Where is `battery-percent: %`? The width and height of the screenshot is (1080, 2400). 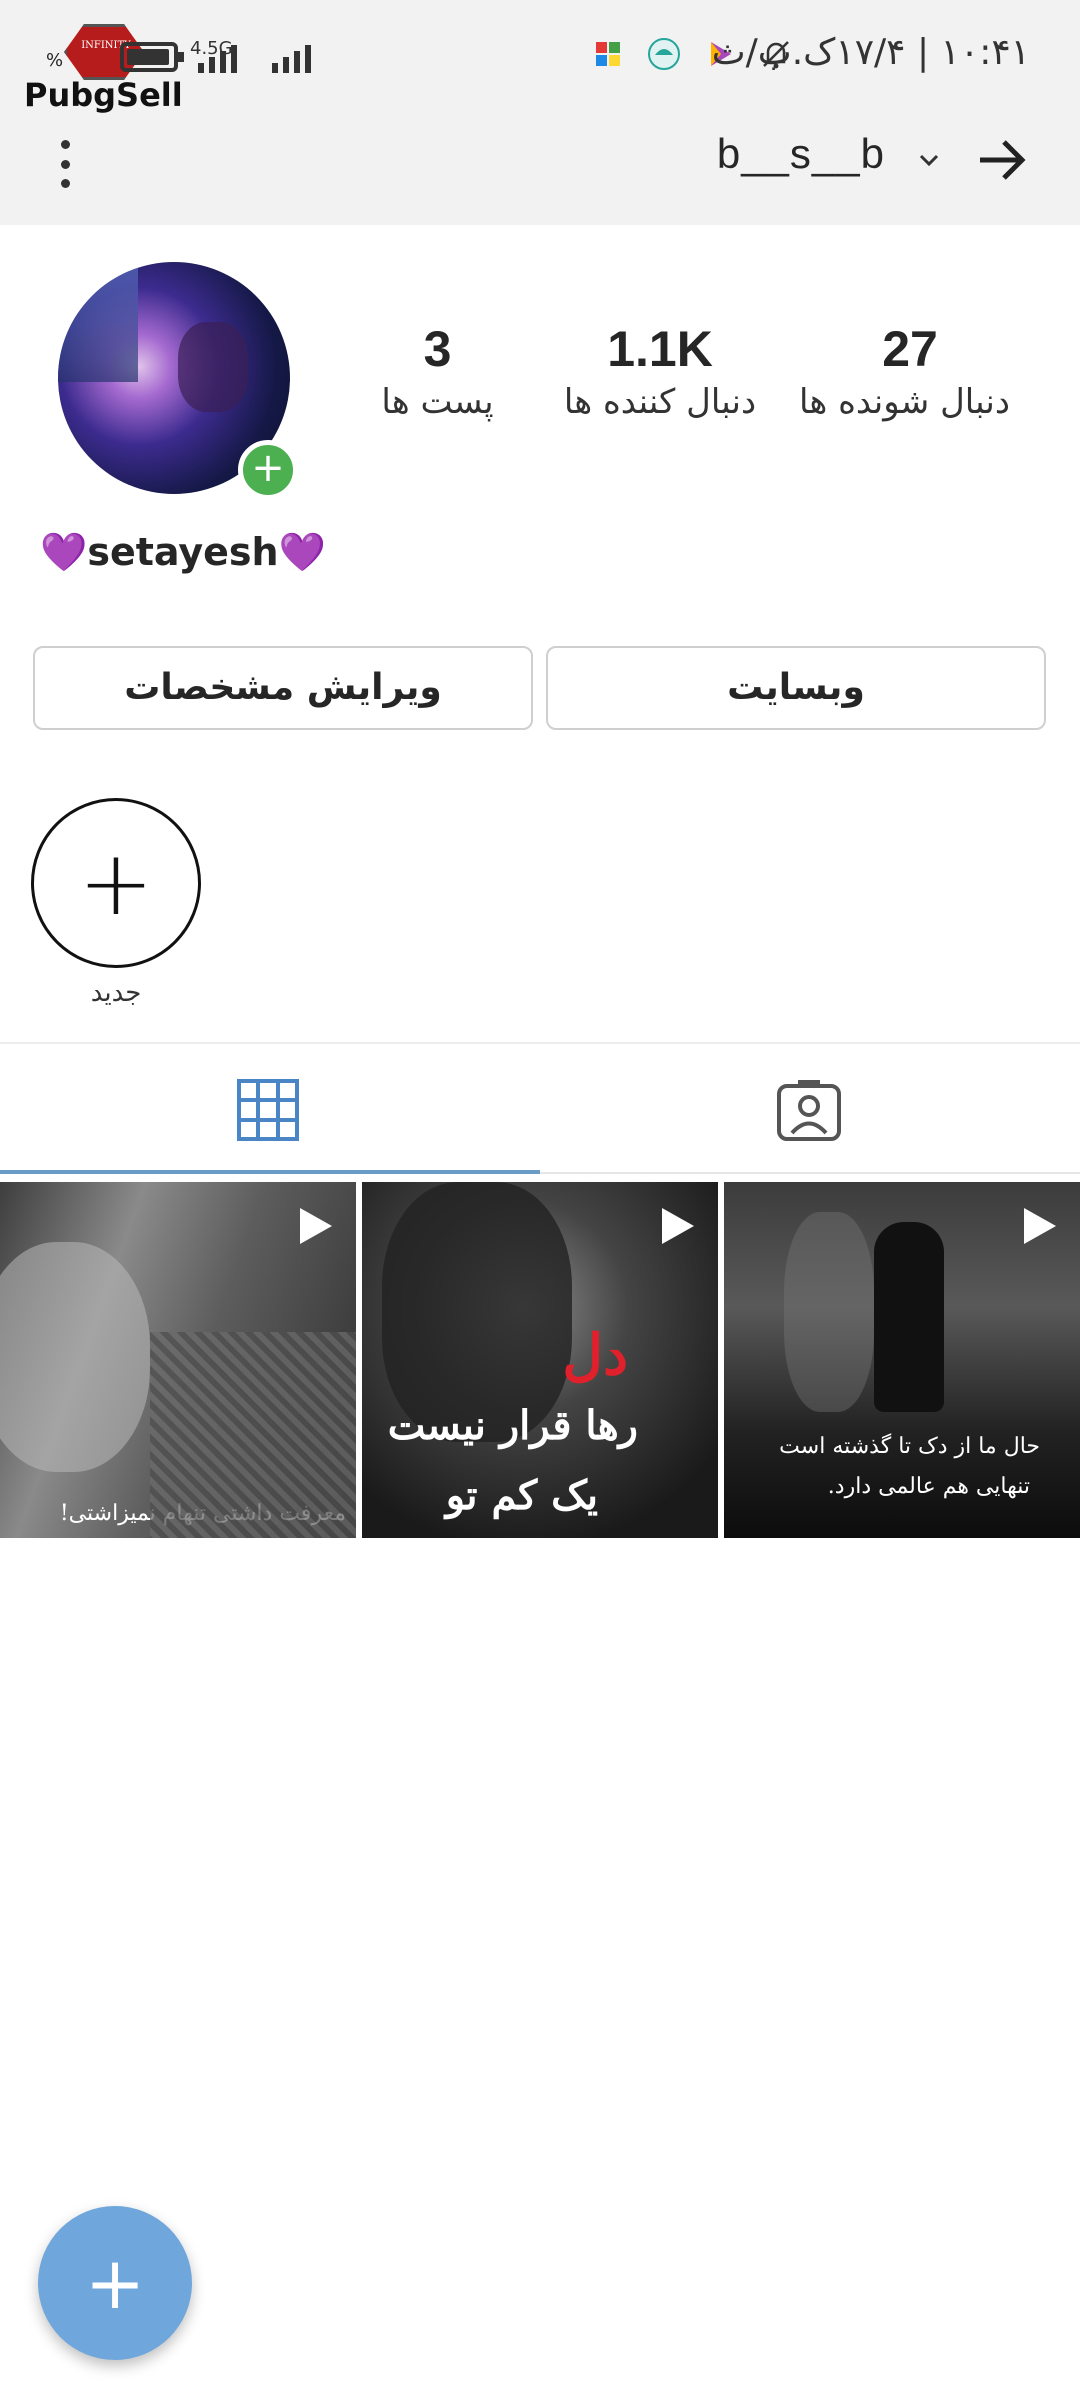
battery-percent: % is located at coordinates (55, 60).